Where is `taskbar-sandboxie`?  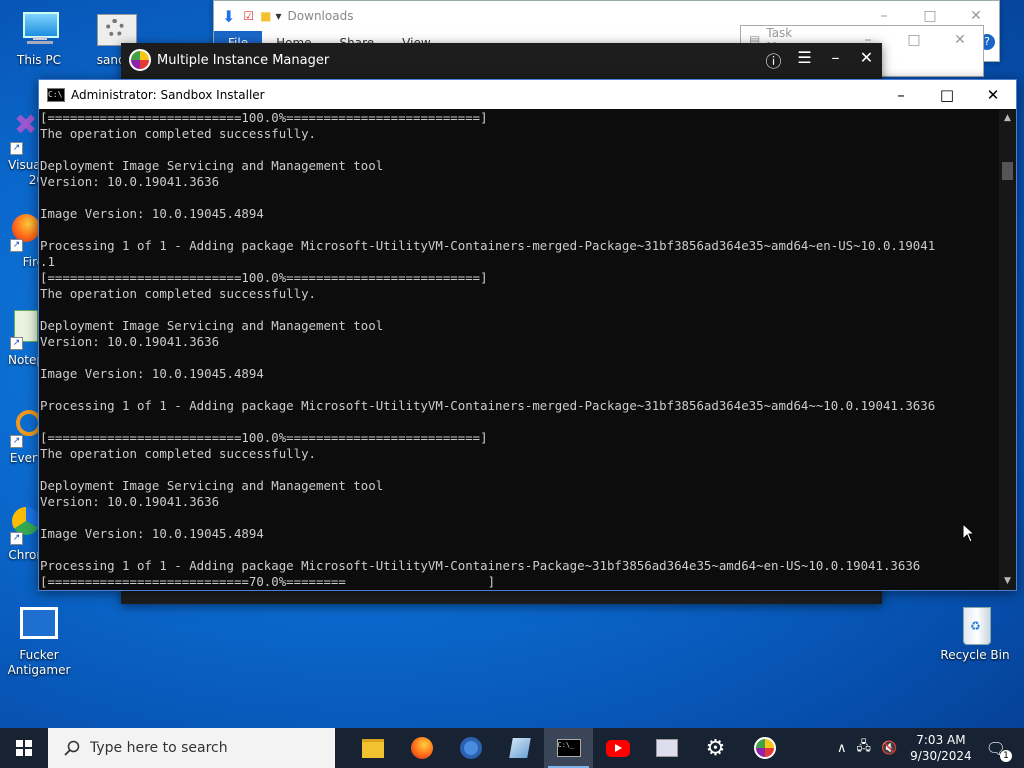
taskbar-sandboxie is located at coordinates (519, 748).